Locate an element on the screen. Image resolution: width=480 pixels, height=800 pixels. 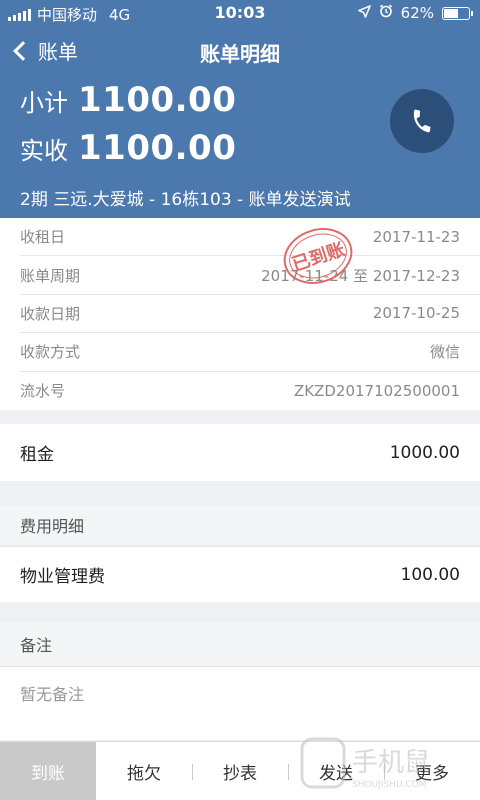
received-value: 1100.00 is located at coordinates (157, 148).